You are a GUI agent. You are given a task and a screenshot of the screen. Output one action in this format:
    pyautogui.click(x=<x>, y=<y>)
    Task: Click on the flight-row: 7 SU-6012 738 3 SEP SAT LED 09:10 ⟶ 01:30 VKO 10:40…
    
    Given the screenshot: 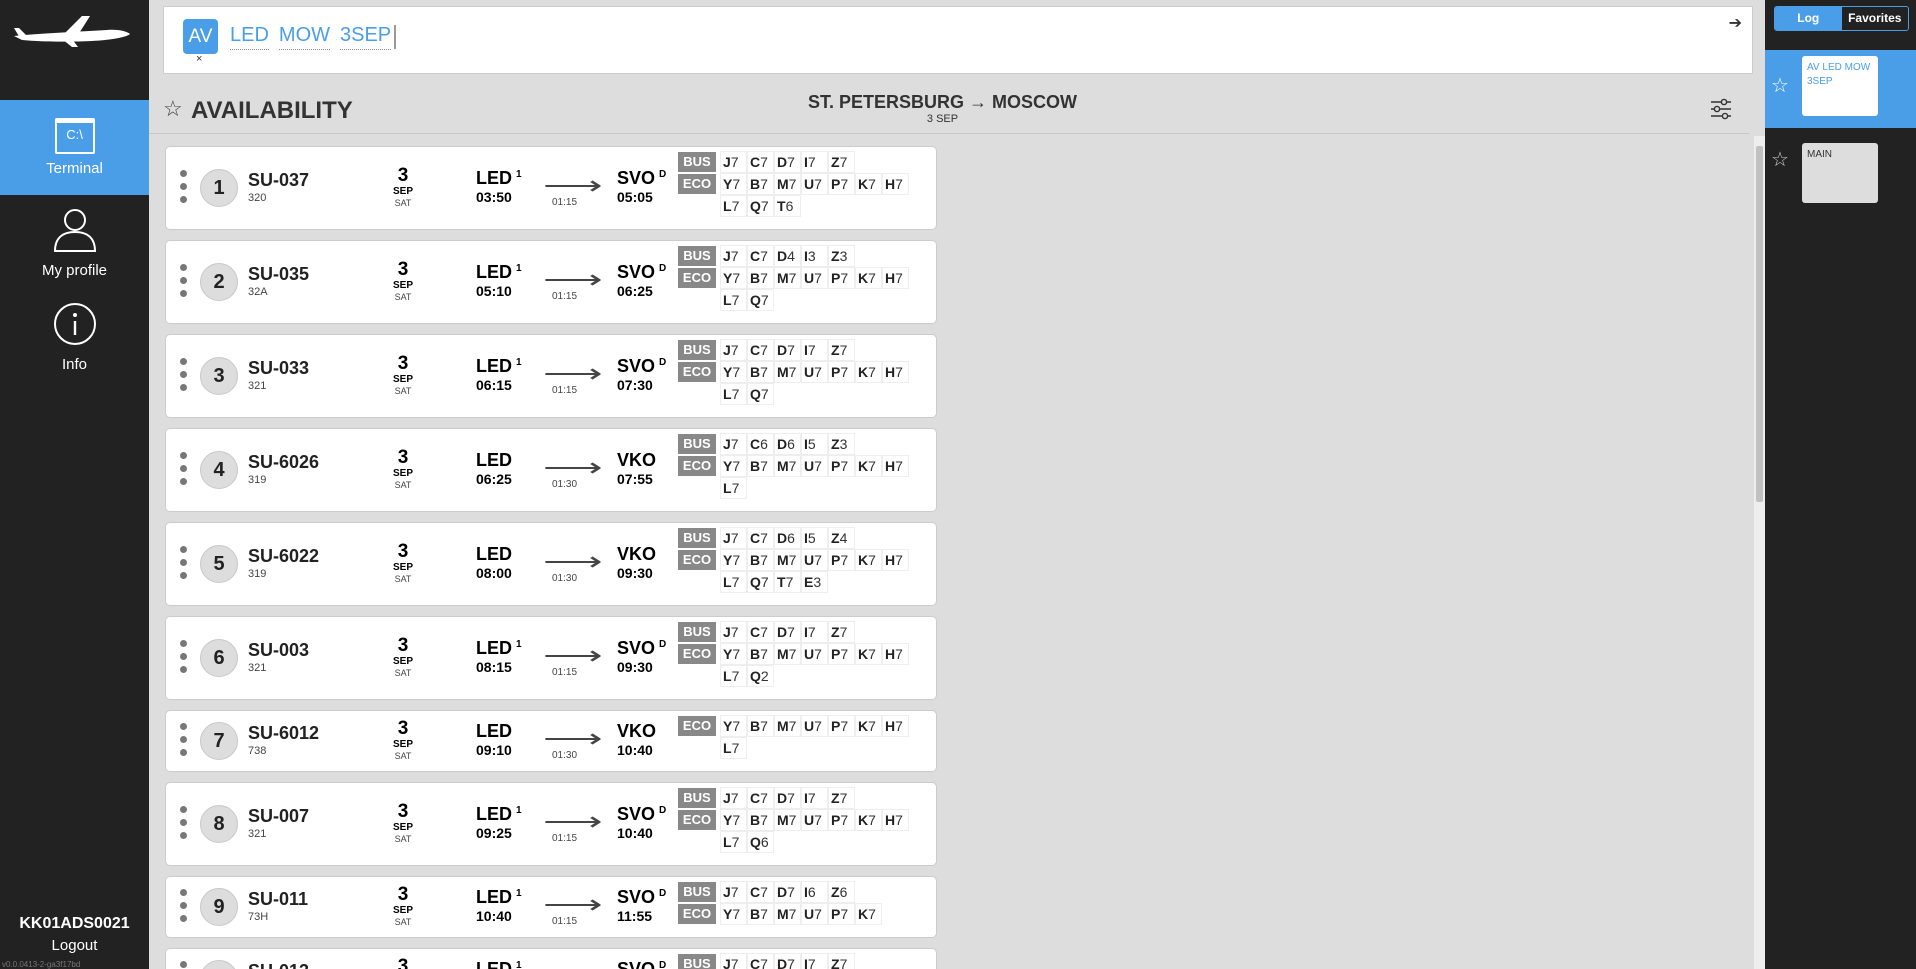 What is the action you would take?
    pyautogui.click(x=551, y=741)
    